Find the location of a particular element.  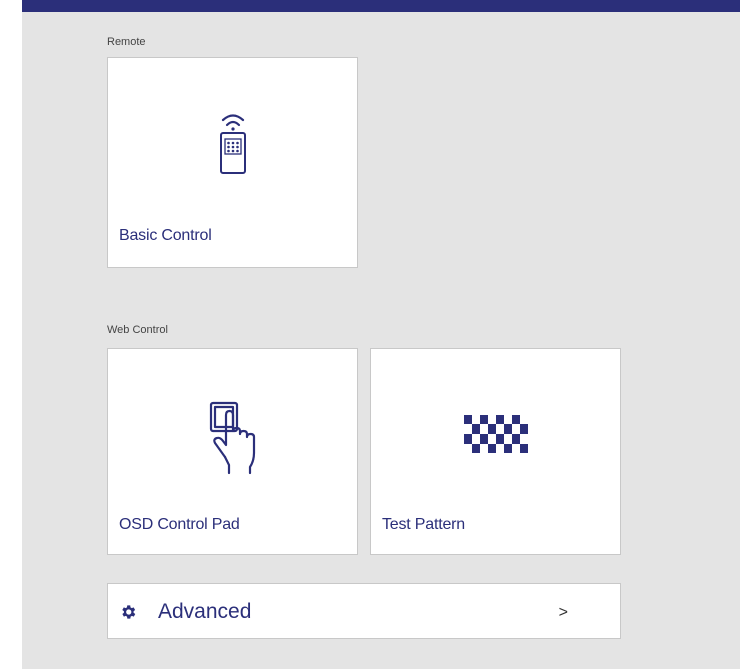

test-pattern-tile: Test Pattern is located at coordinates (495, 451).